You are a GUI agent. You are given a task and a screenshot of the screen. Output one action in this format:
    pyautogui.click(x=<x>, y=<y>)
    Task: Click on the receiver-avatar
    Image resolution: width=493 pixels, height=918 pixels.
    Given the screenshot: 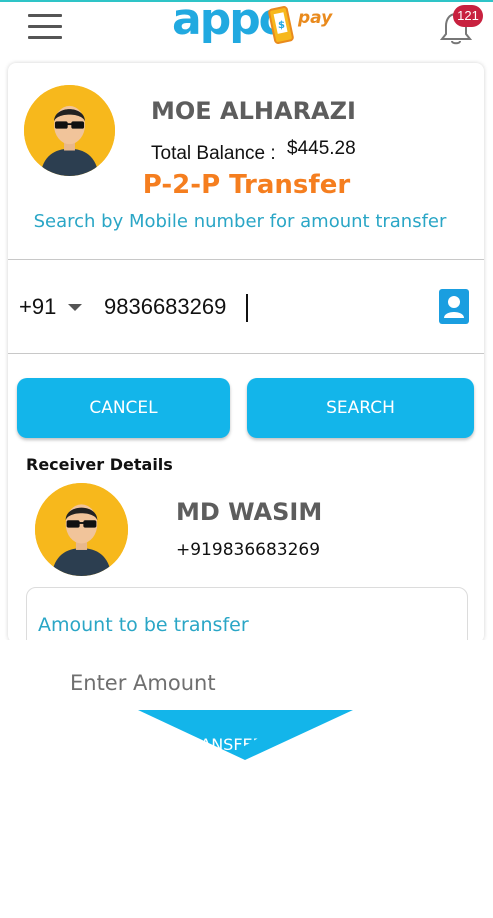 What is the action you would take?
    pyautogui.click(x=81, y=529)
    